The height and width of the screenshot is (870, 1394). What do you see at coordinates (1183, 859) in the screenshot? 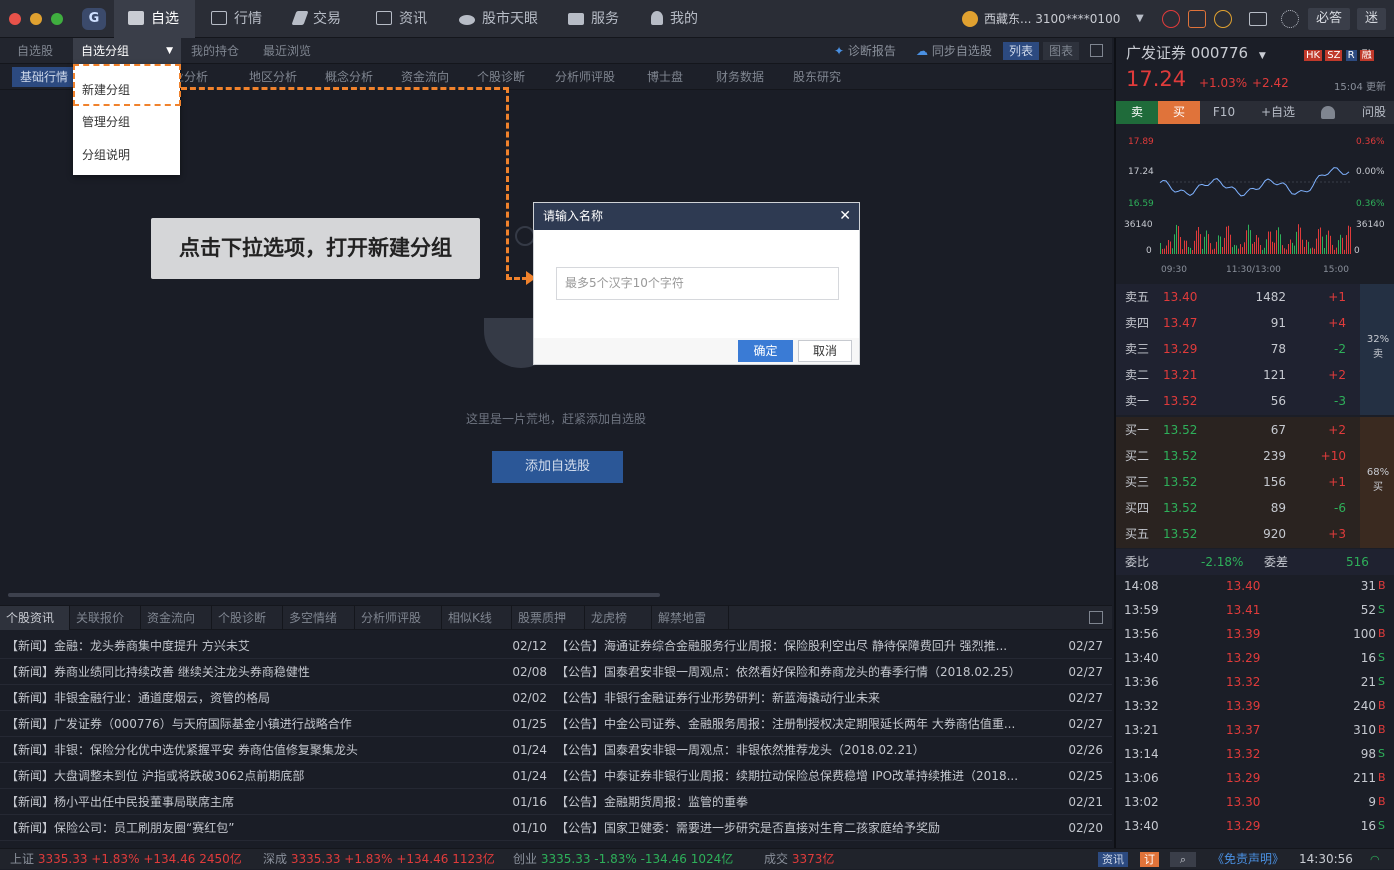
I see `search-icon: ⌕` at bounding box center [1183, 859].